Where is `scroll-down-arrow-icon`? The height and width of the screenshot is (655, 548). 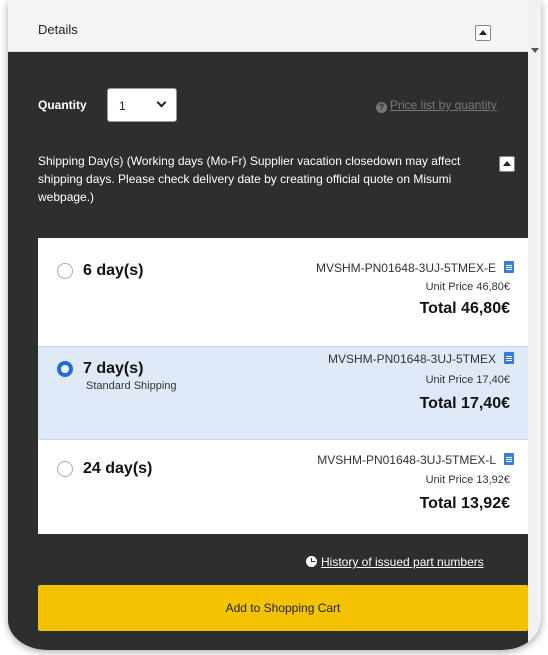 scroll-down-arrow-icon is located at coordinates (535, 50).